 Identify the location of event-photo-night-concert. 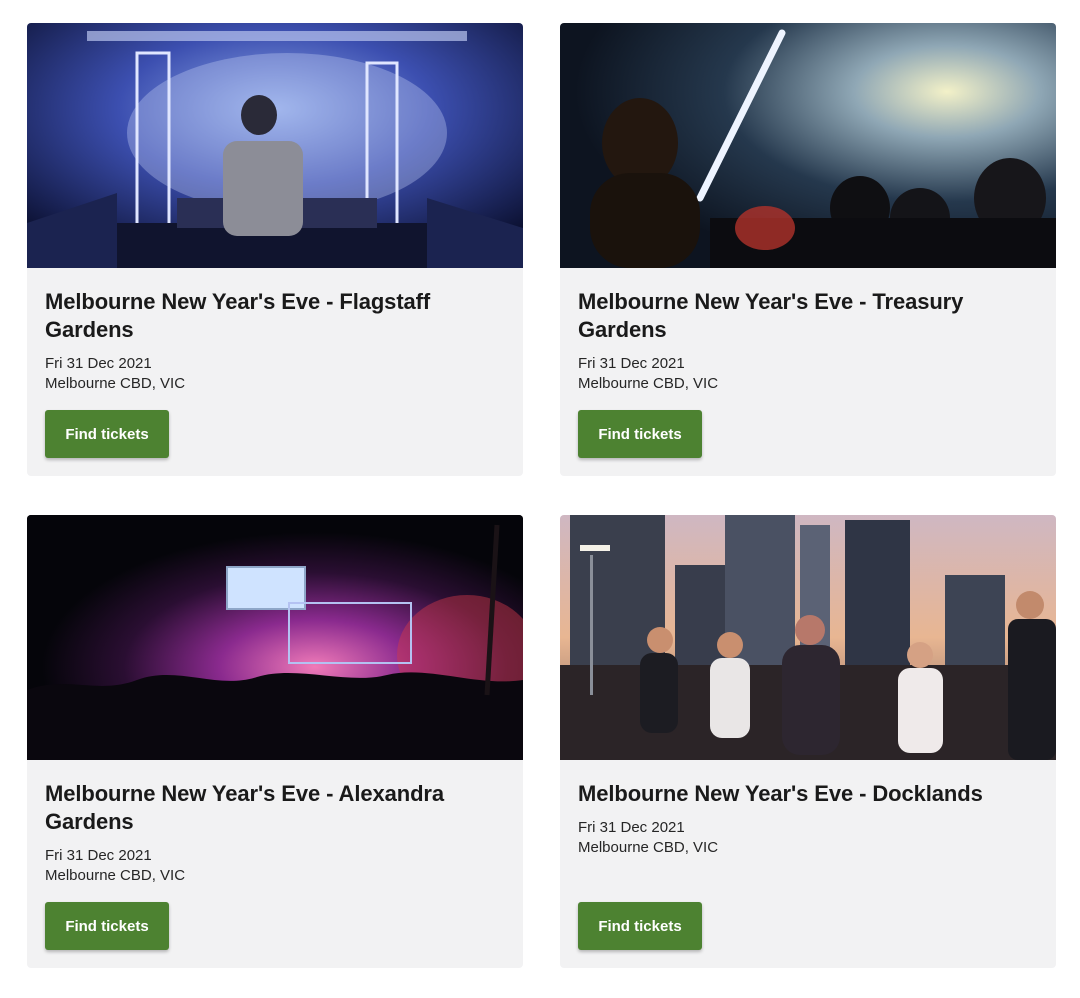
(275, 637).